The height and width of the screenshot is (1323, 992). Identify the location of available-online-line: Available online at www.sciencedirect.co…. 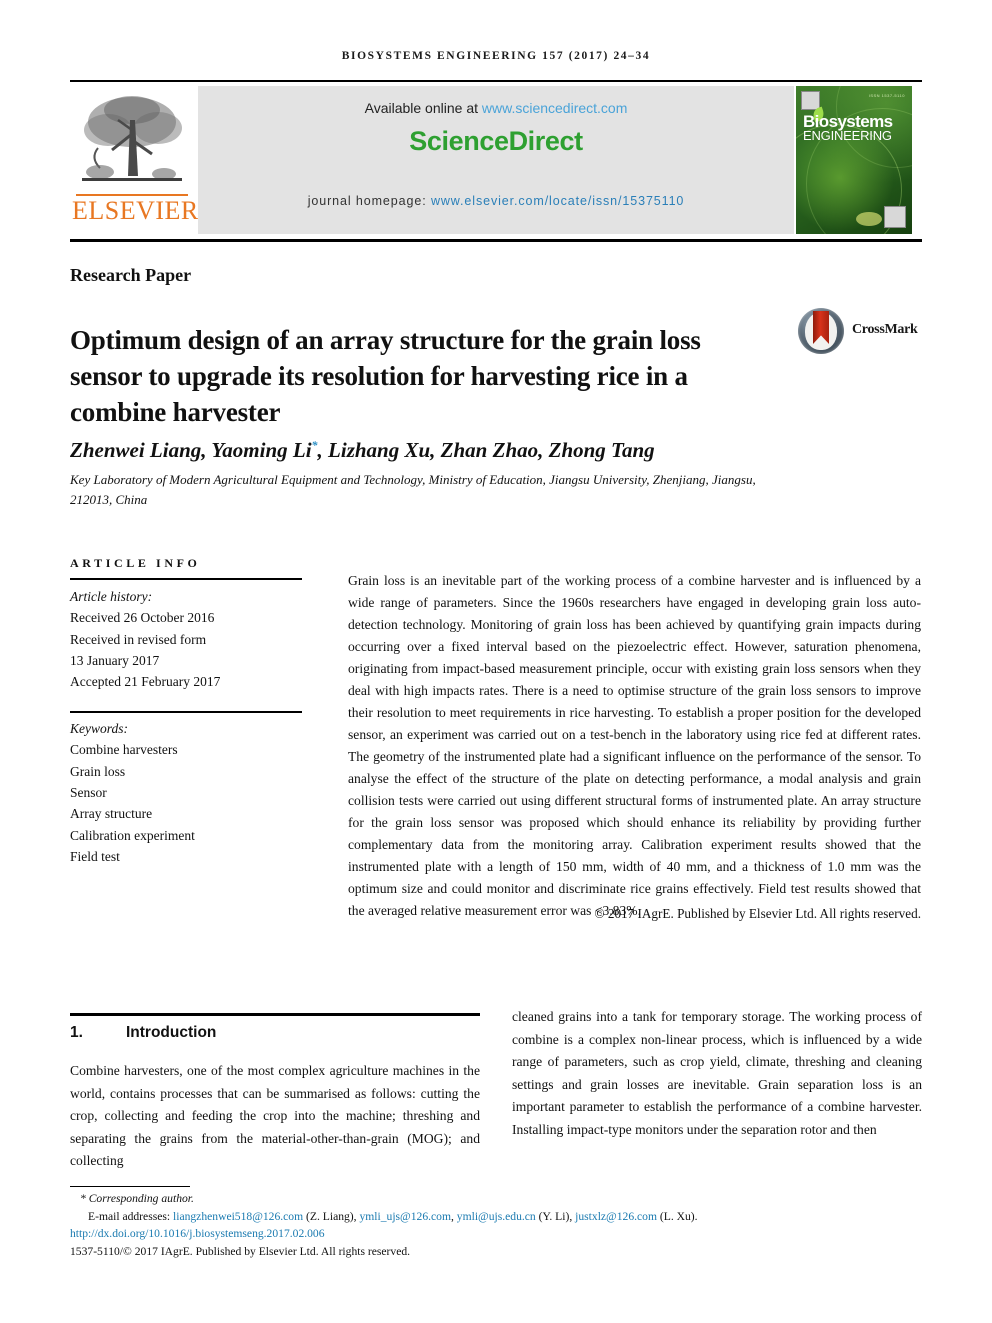
(496, 108).